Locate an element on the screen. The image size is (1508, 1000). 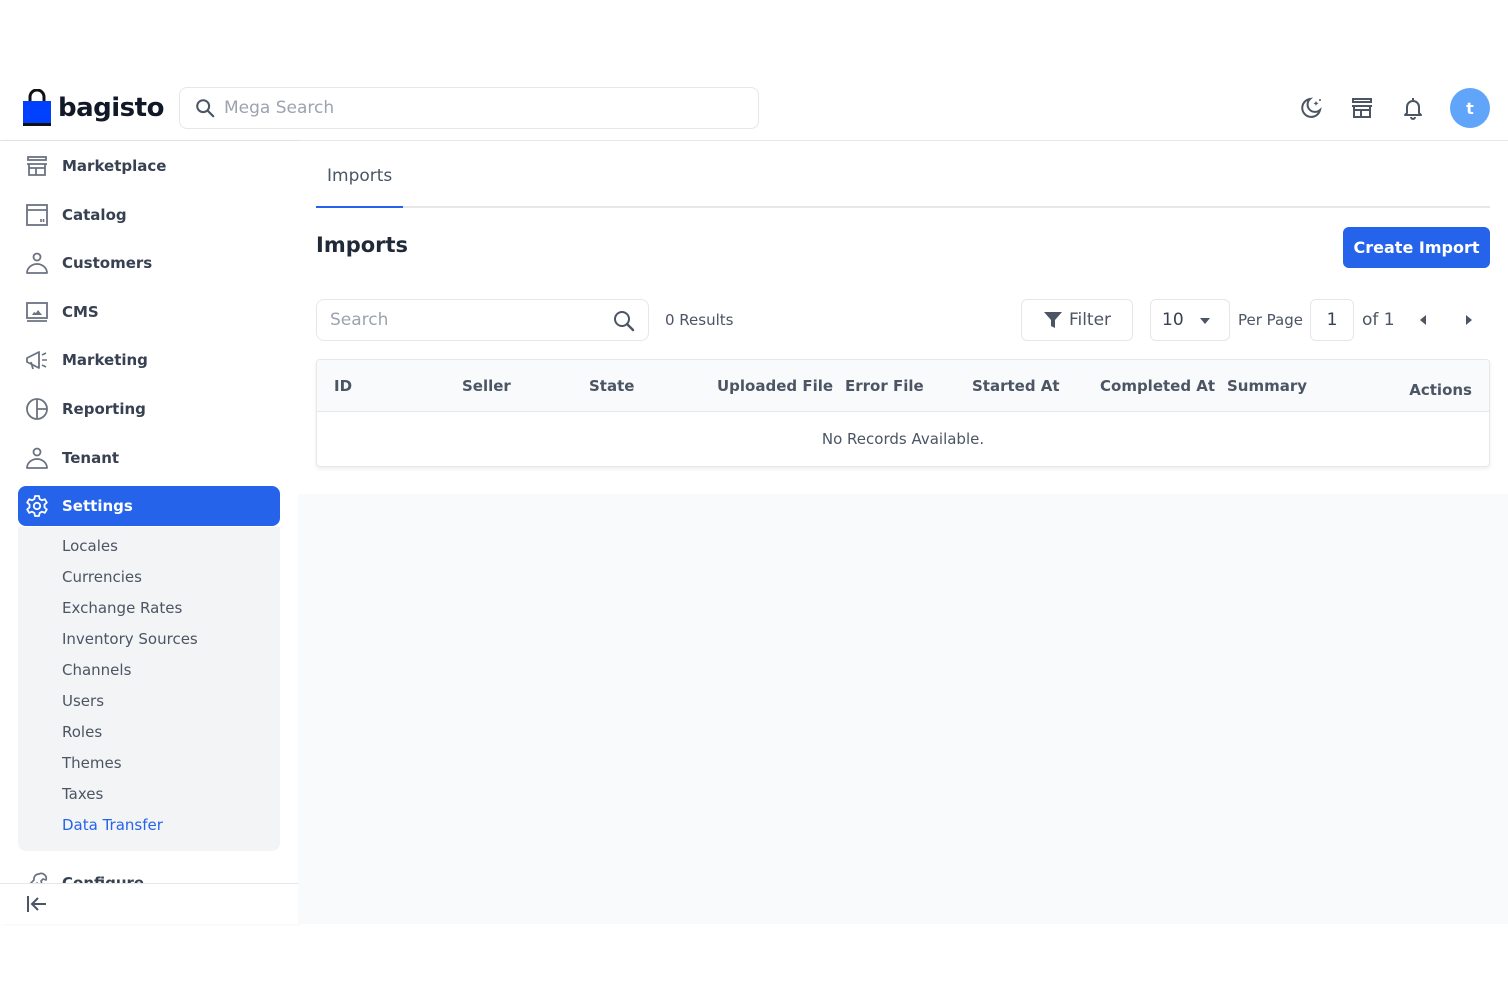
submenu-item-roles: Roles is located at coordinates (149, 732).